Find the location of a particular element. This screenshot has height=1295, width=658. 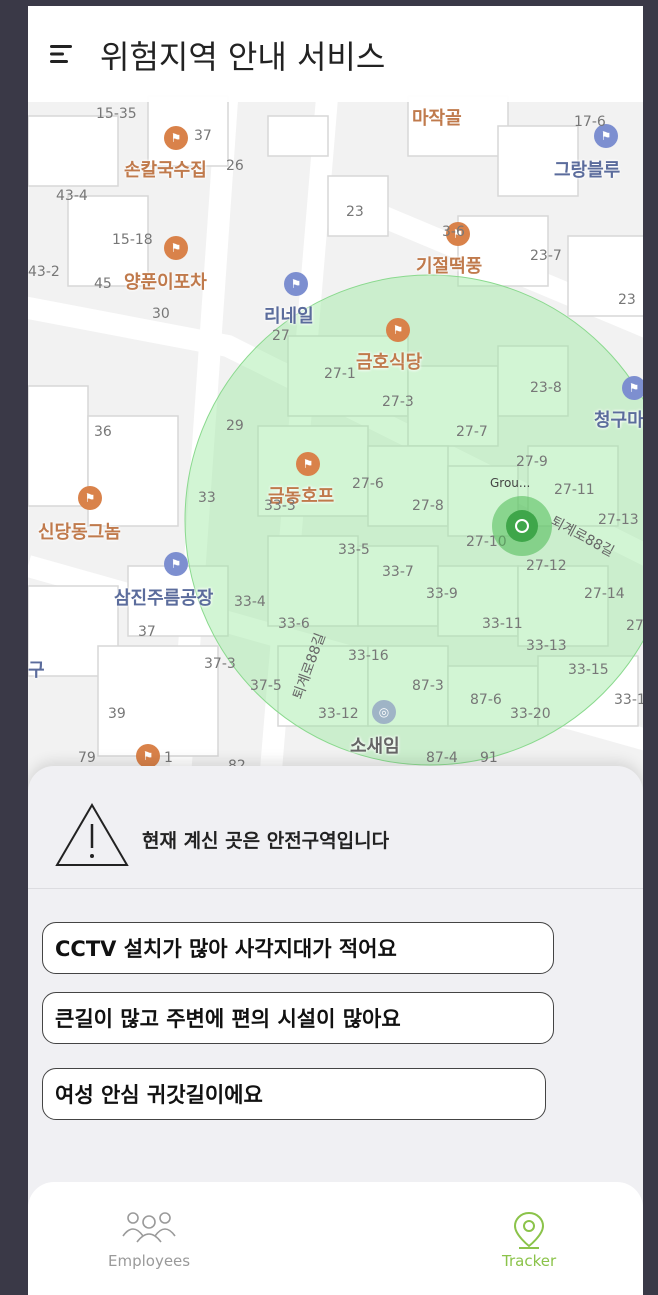

lot-number: 87-6 is located at coordinates (486, 700).